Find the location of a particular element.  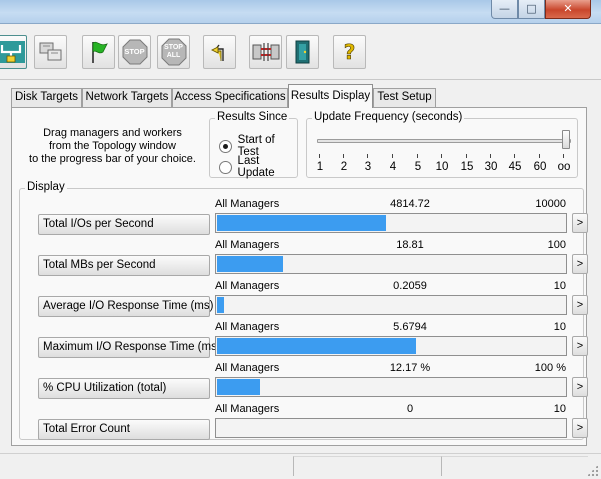

exit-door-icon is located at coordinates (303, 52).